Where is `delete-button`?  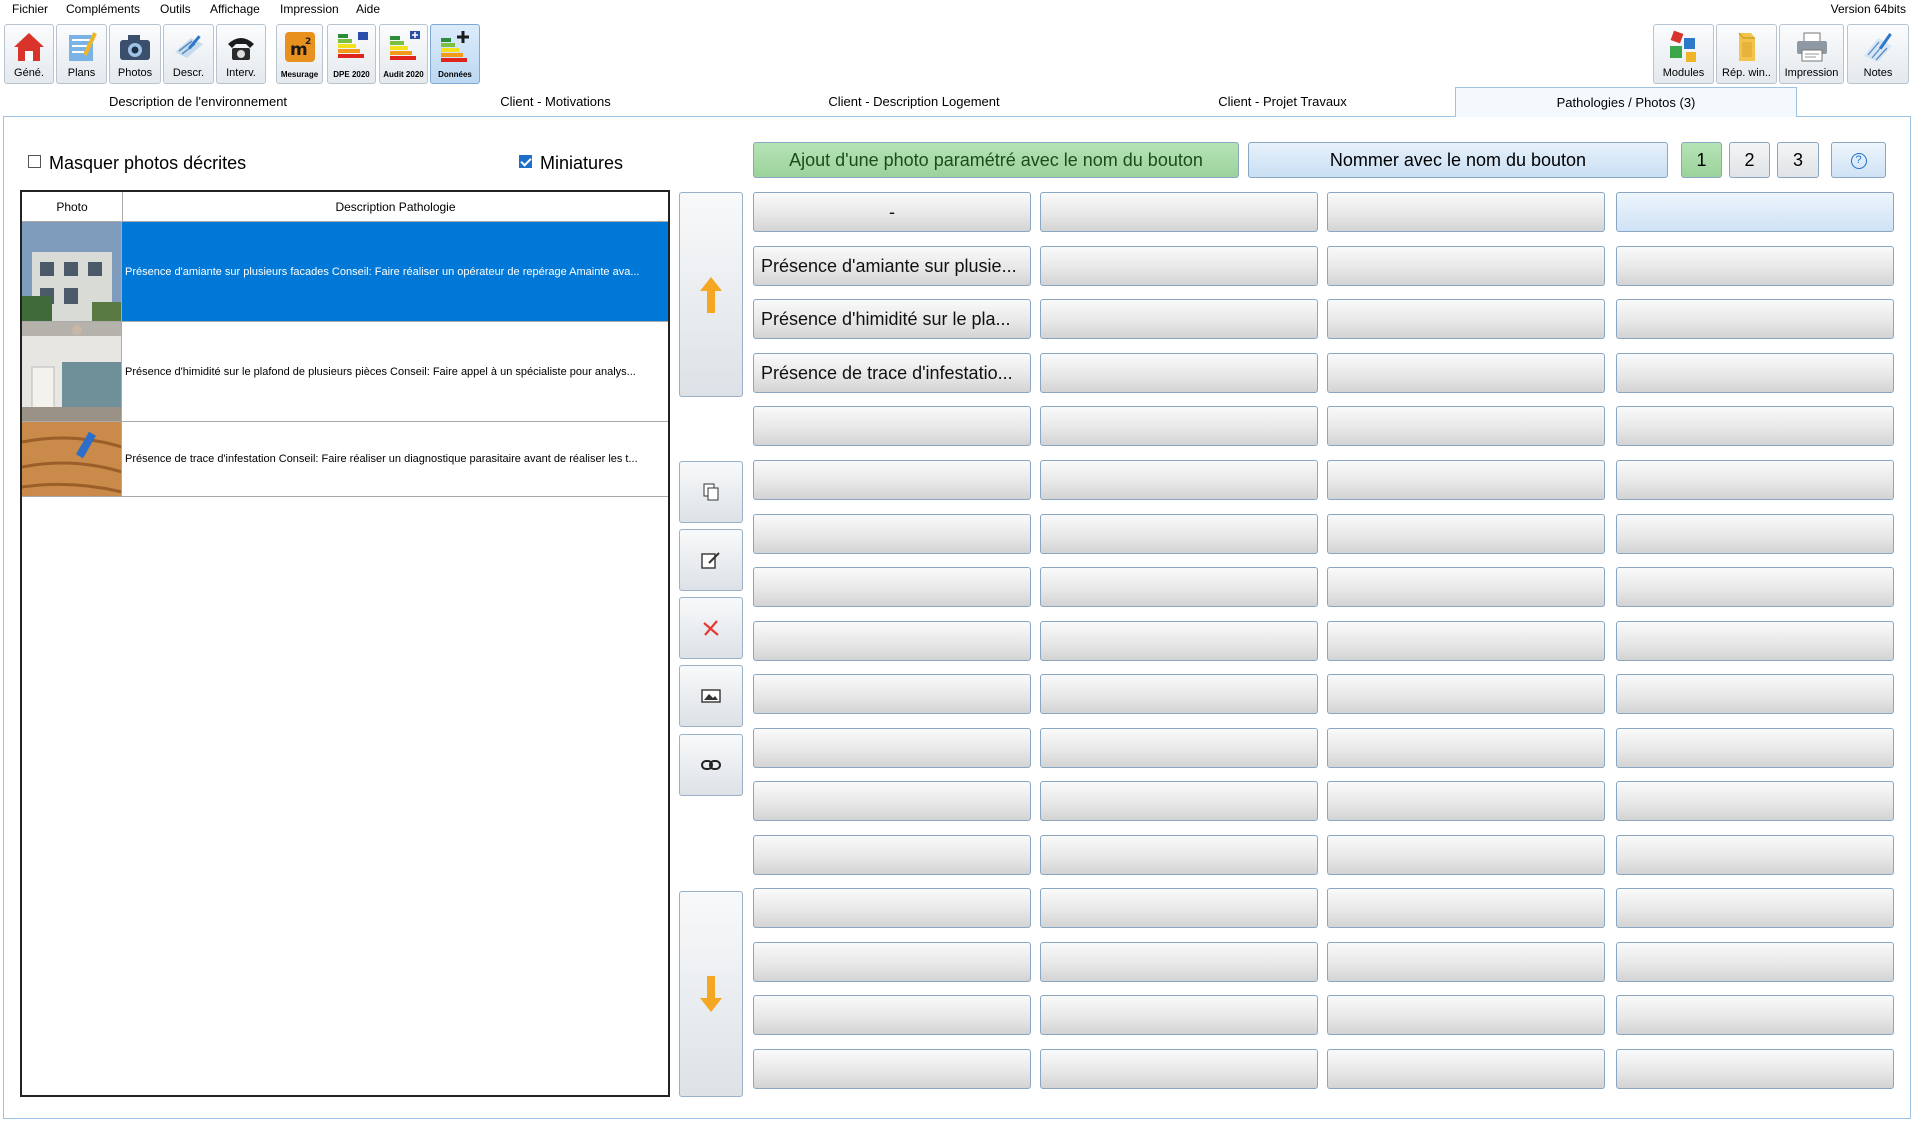 delete-button is located at coordinates (711, 628).